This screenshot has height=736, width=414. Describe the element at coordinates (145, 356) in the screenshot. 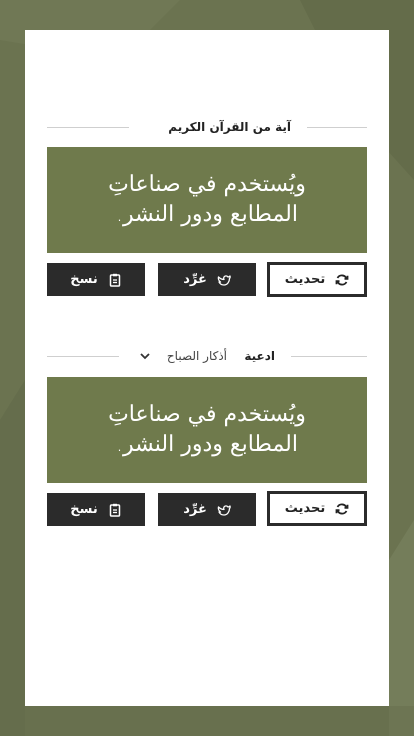

I see `chevron-down-icon` at that location.